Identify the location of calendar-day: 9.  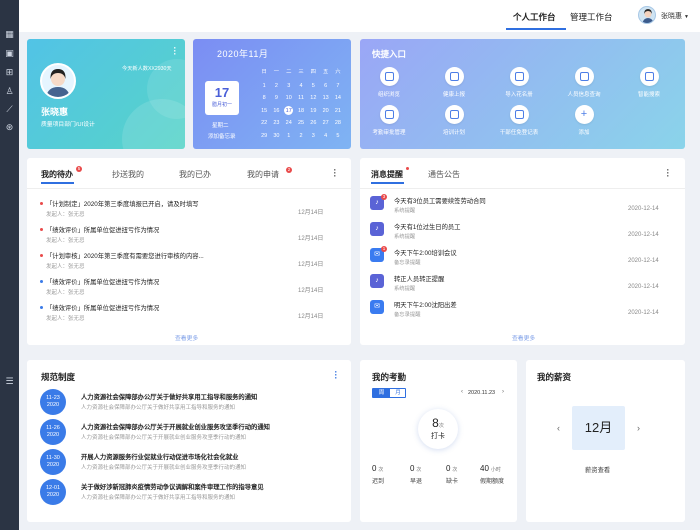
(276, 98).